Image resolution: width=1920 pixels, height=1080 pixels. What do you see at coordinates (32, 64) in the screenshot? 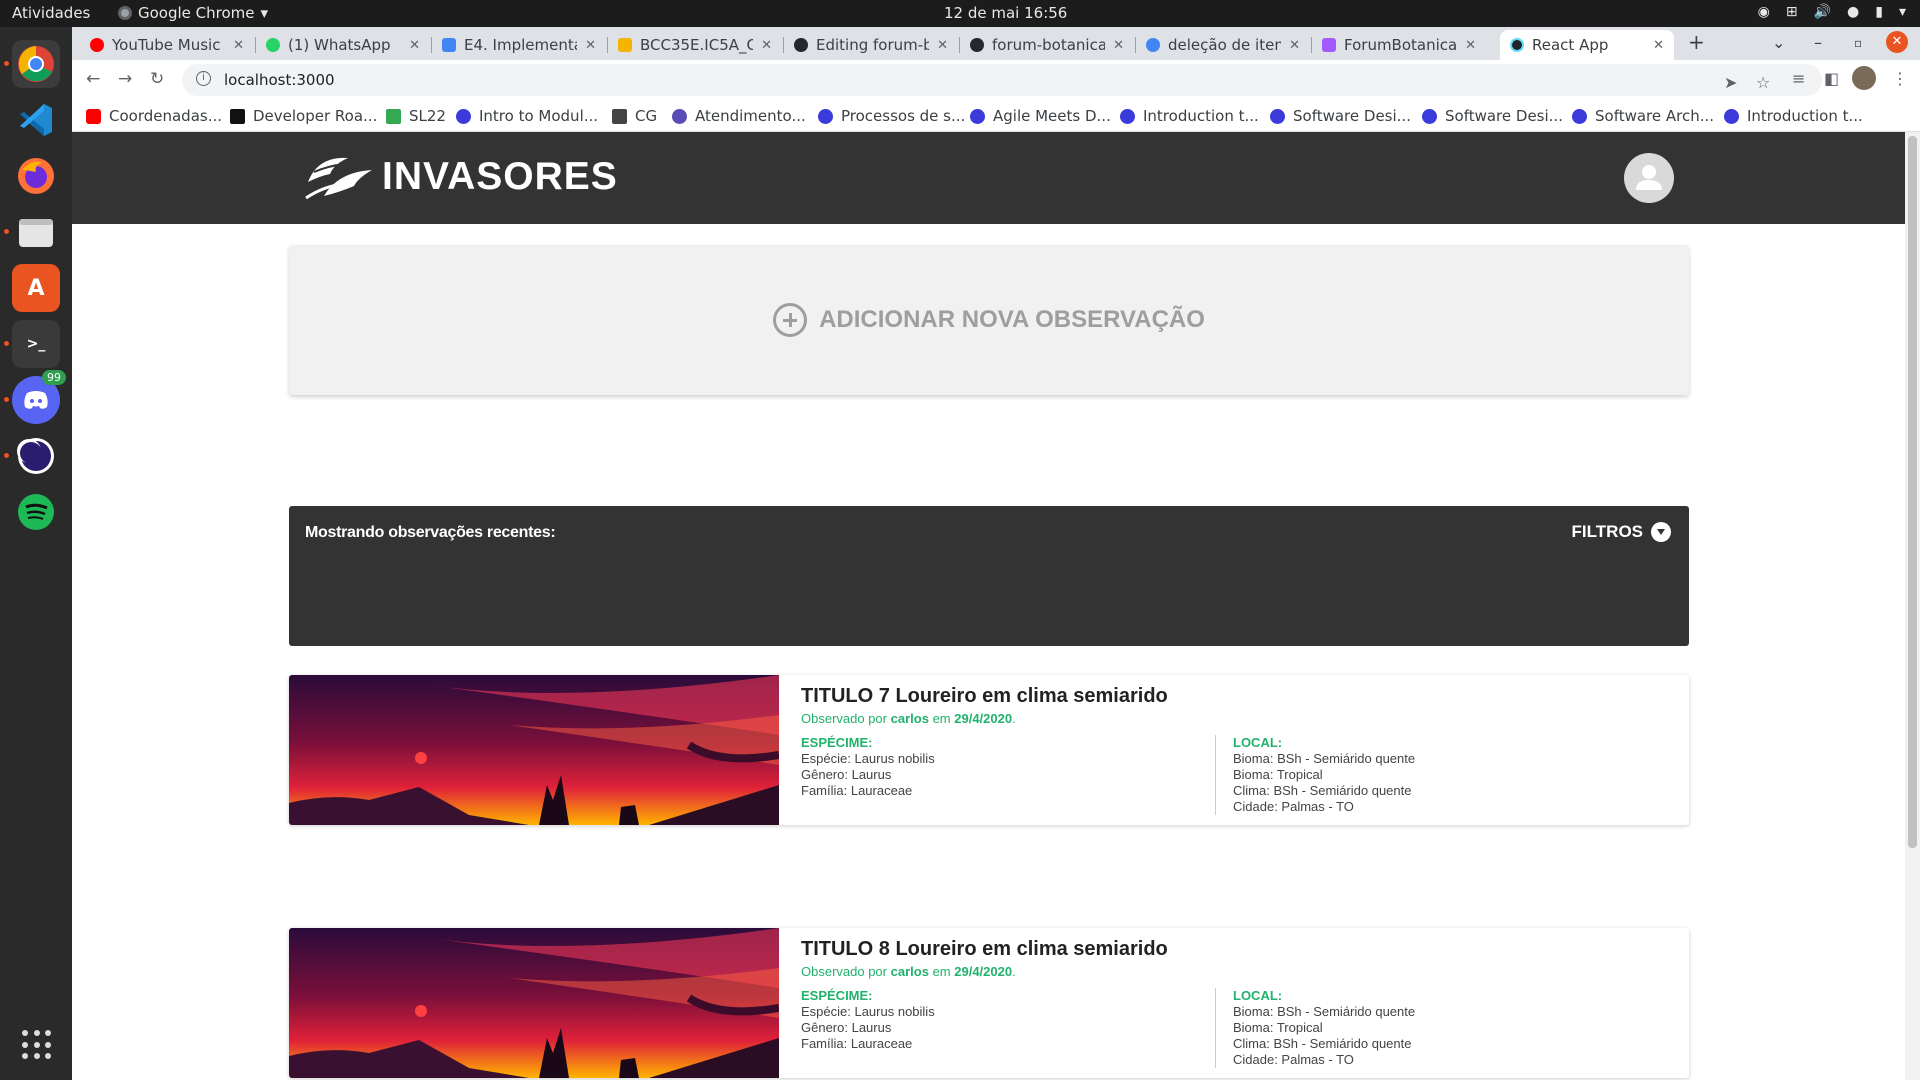
I see `chrome-dock-icon` at bounding box center [32, 64].